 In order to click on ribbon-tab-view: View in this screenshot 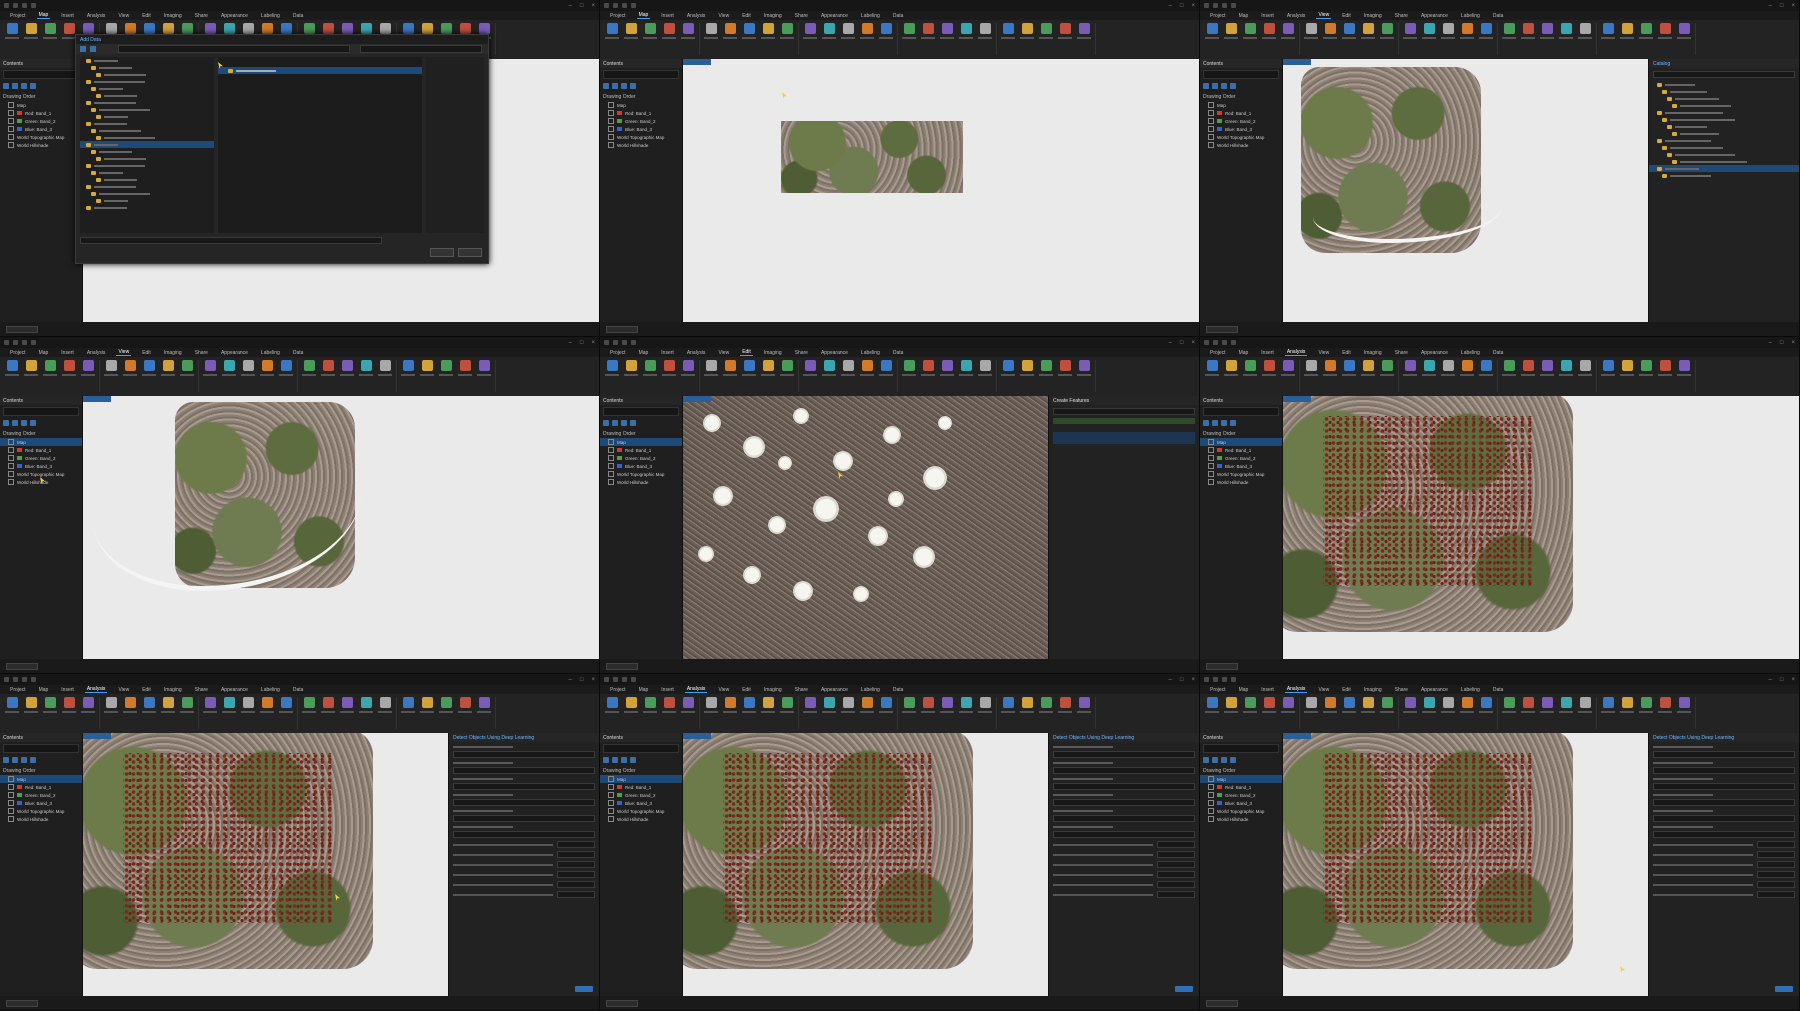, I will do `click(723, 690)`.